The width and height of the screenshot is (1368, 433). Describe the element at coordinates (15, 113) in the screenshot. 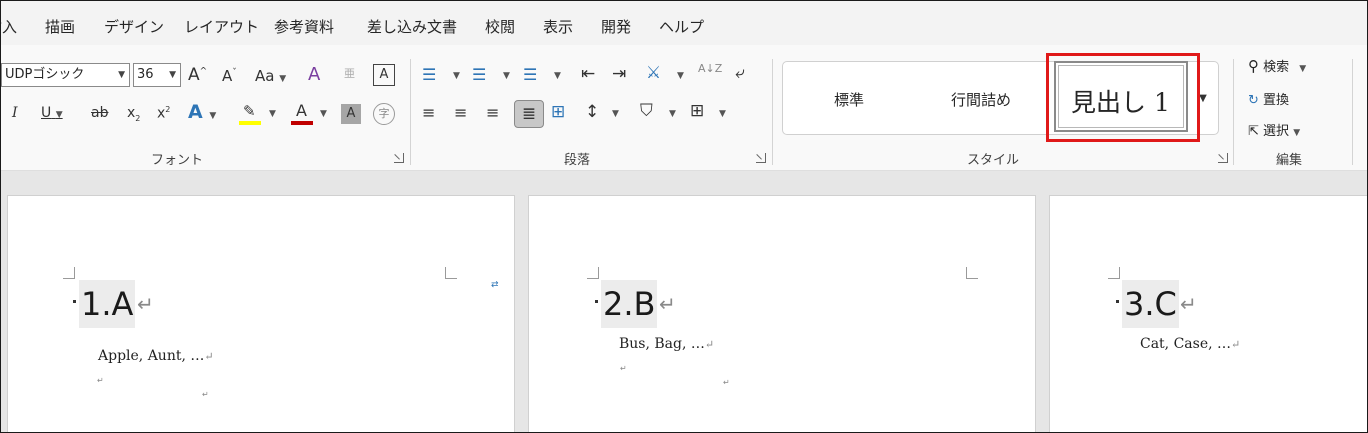

I see `italic-button: I` at that location.